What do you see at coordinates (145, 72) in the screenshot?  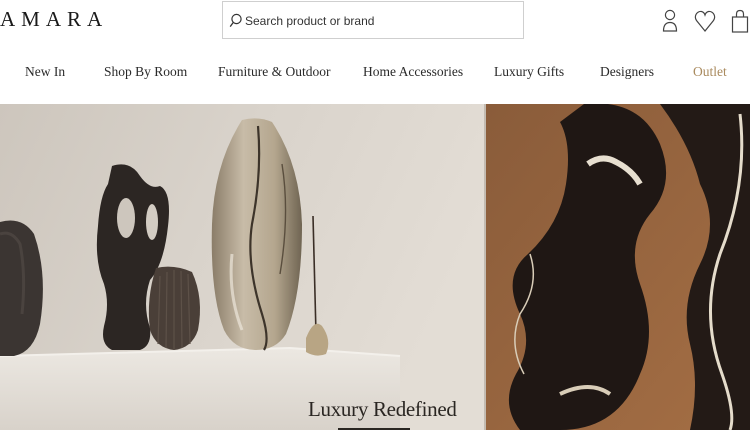 I see `nav-item-shop-by-room: Shop By Room` at bounding box center [145, 72].